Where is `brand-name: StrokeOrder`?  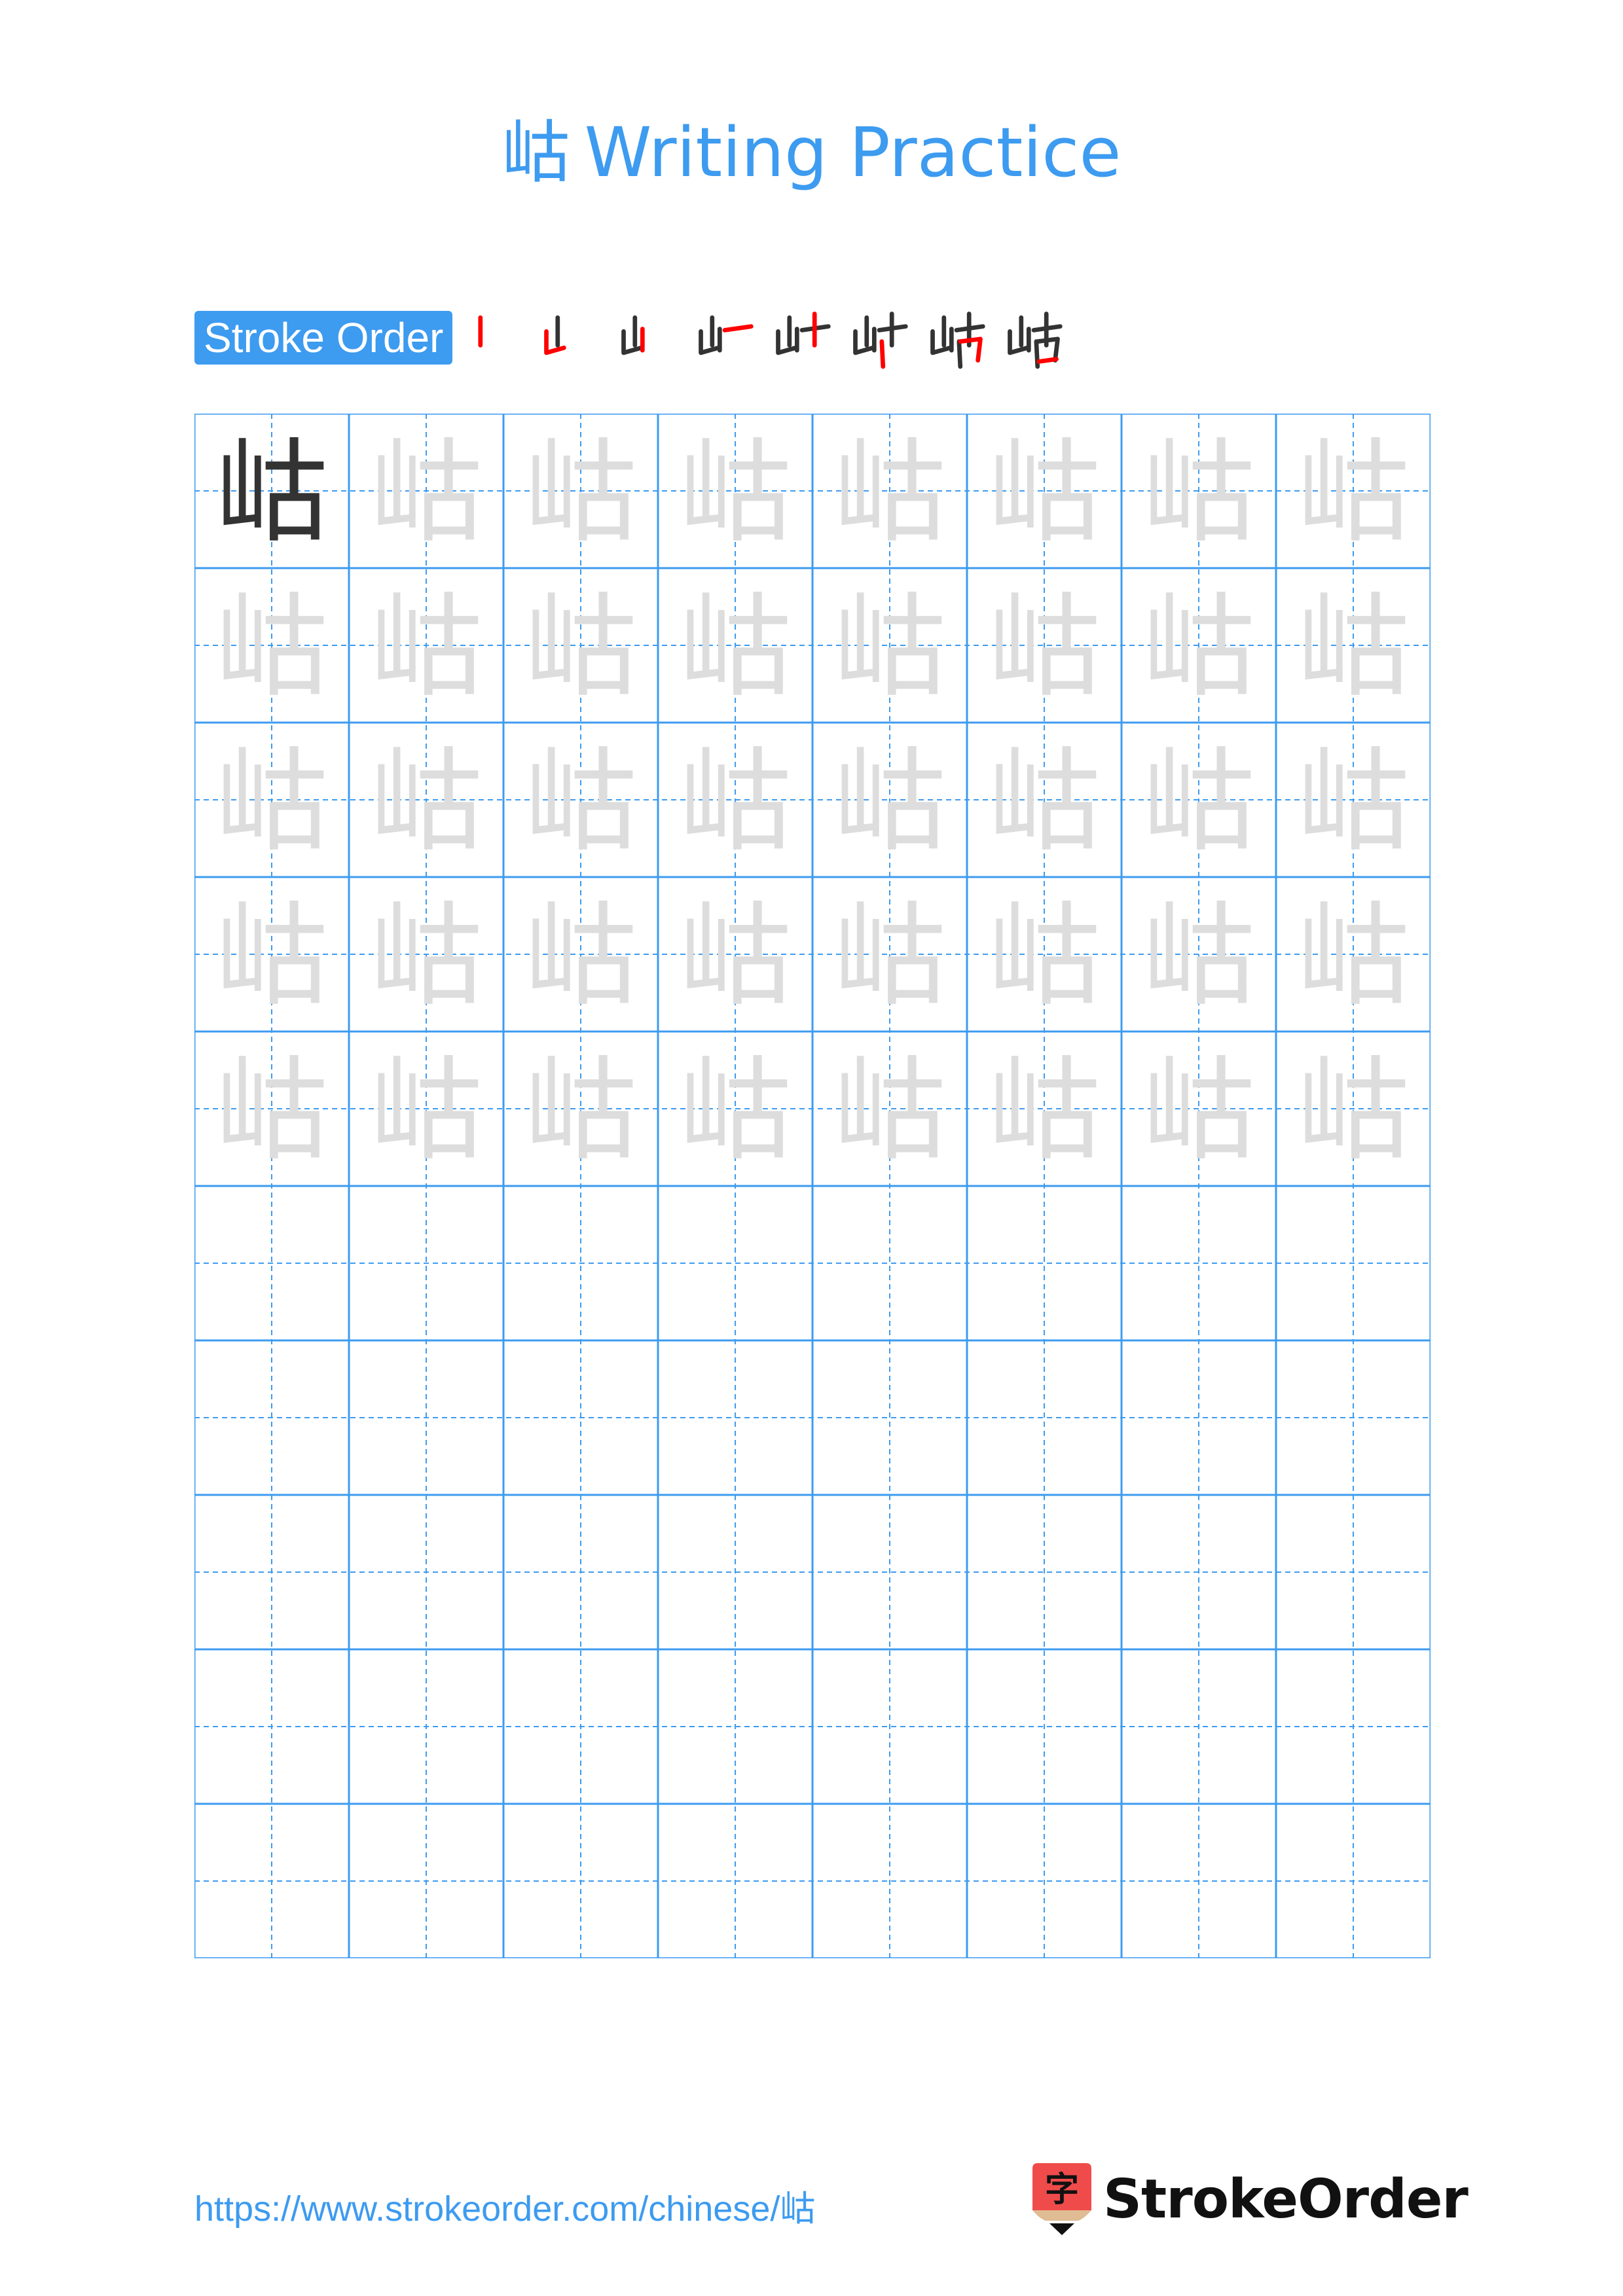
brand-name: StrokeOrder is located at coordinates (1285, 2199).